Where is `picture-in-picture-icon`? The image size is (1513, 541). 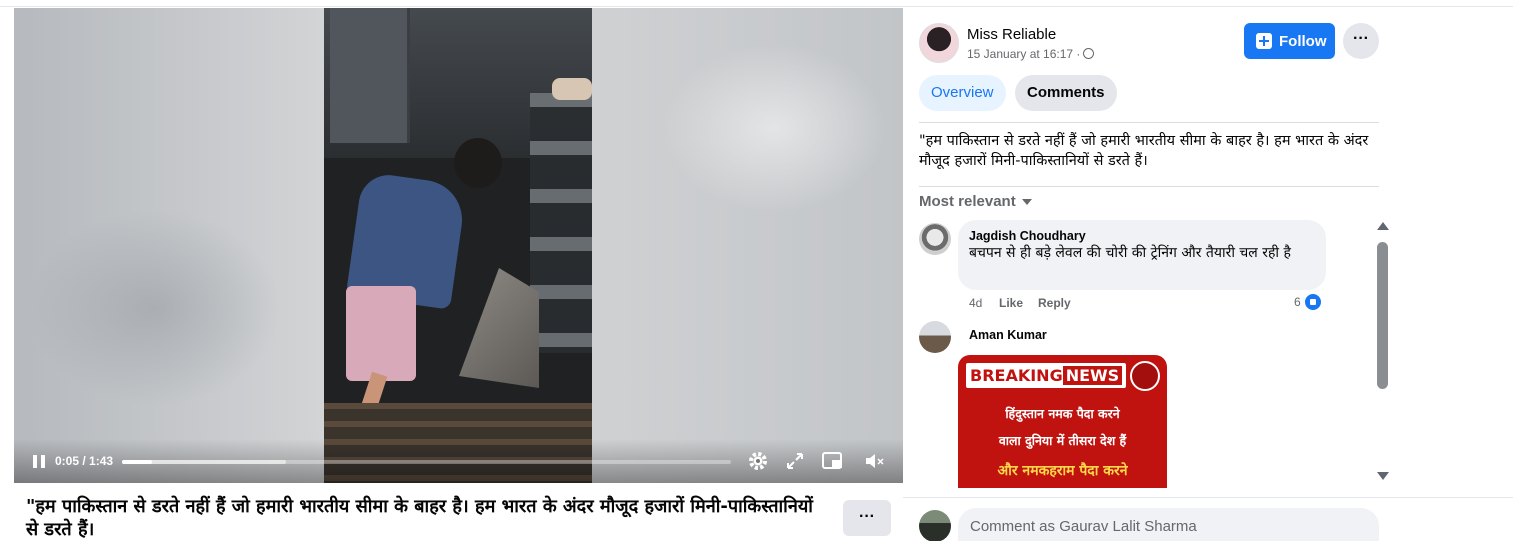 picture-in-picture-icon is located at coordinates (833, 462).